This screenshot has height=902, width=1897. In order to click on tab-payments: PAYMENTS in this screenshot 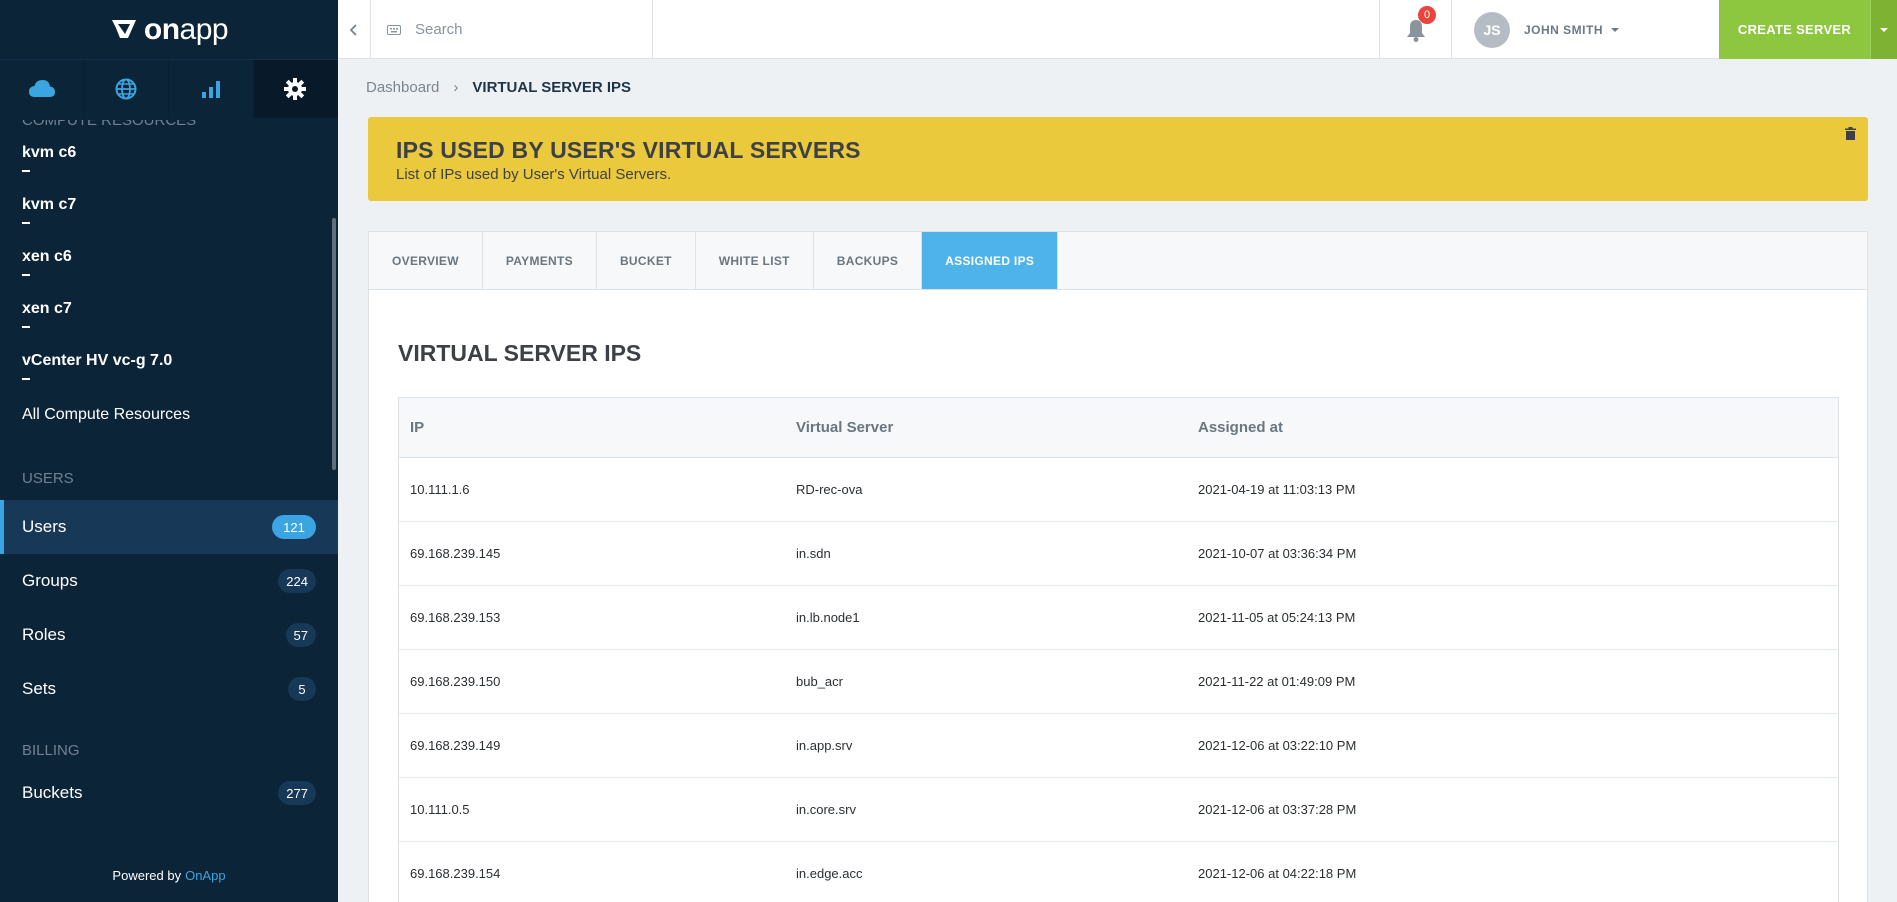, I will do `click(540, 260)`.